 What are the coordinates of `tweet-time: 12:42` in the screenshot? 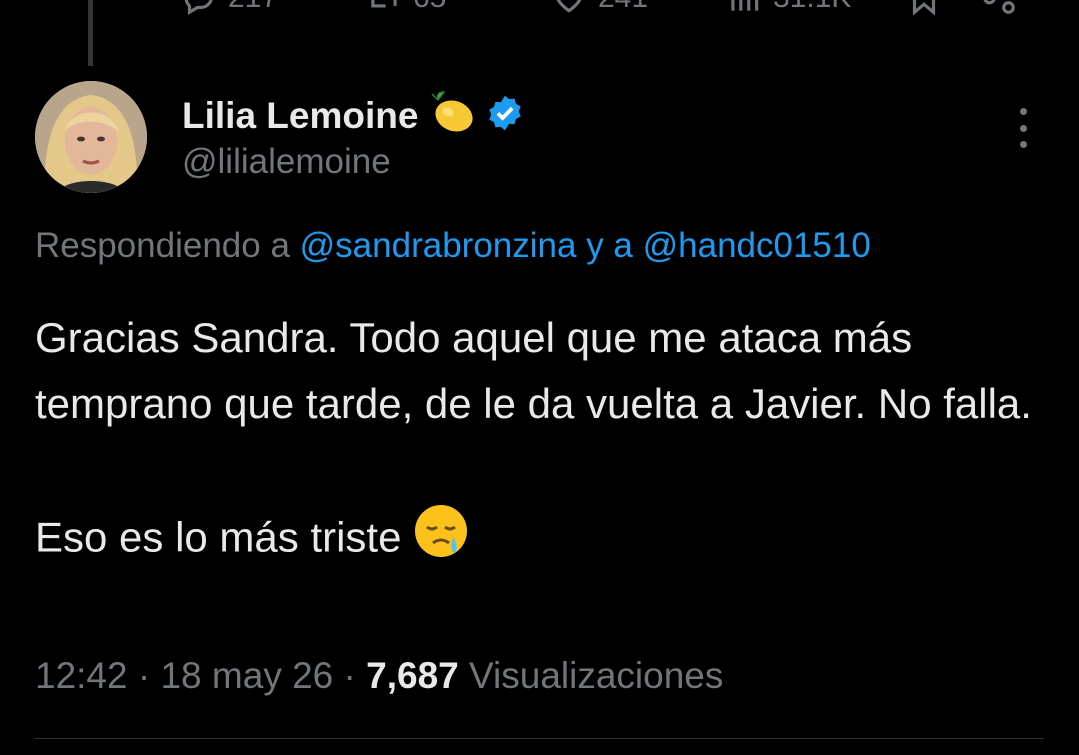 It's located at (81, 675).